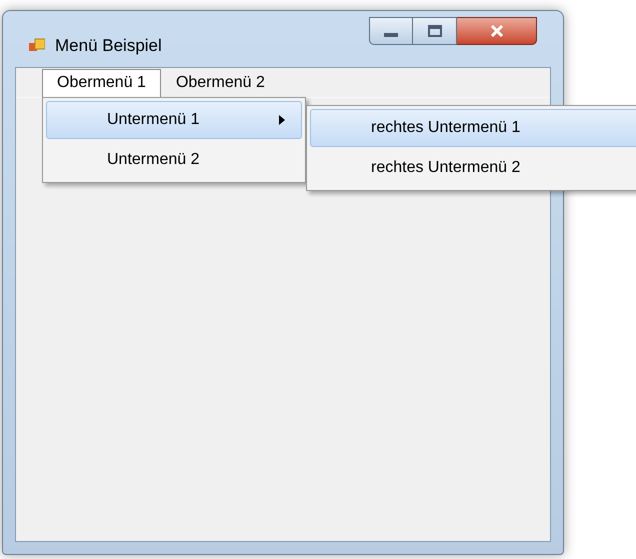 This screenshot has width=636, height=559. I want to click on app-icon, so click(37, 46).